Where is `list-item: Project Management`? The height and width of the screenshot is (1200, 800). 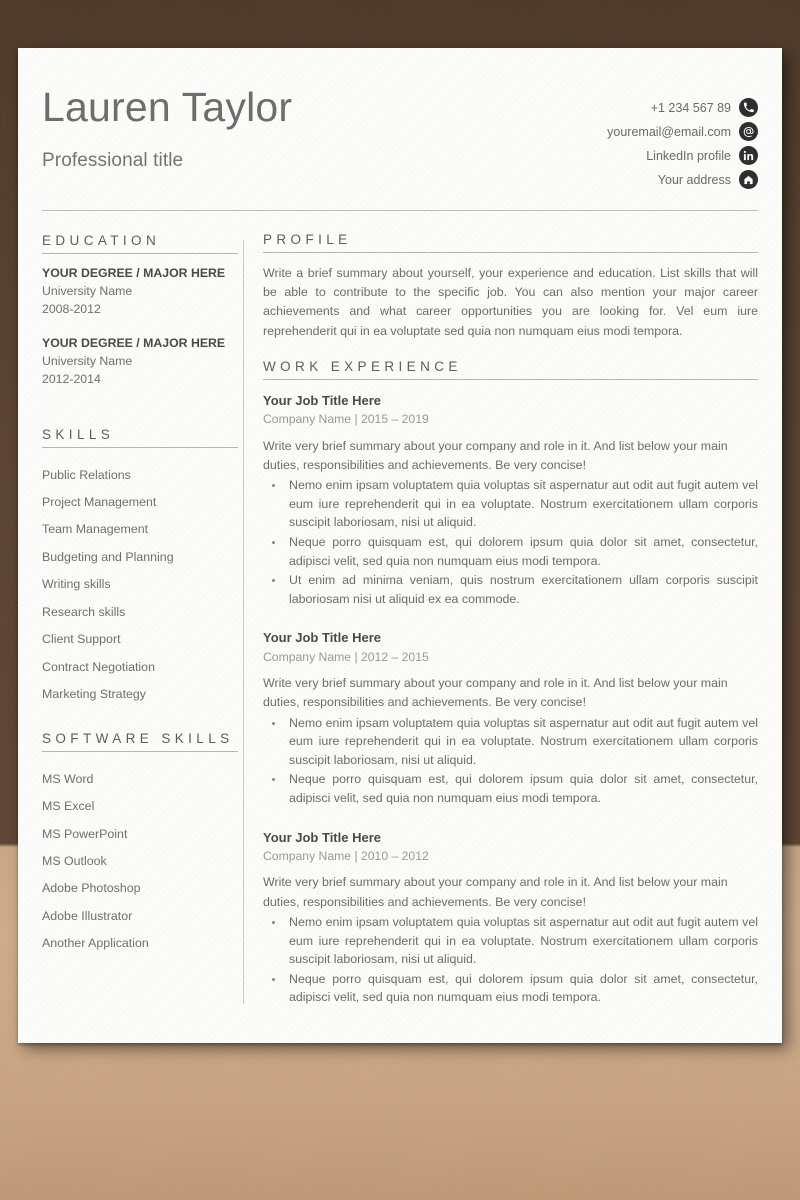
list-item: Project Management is located at coordinates (99, 502).